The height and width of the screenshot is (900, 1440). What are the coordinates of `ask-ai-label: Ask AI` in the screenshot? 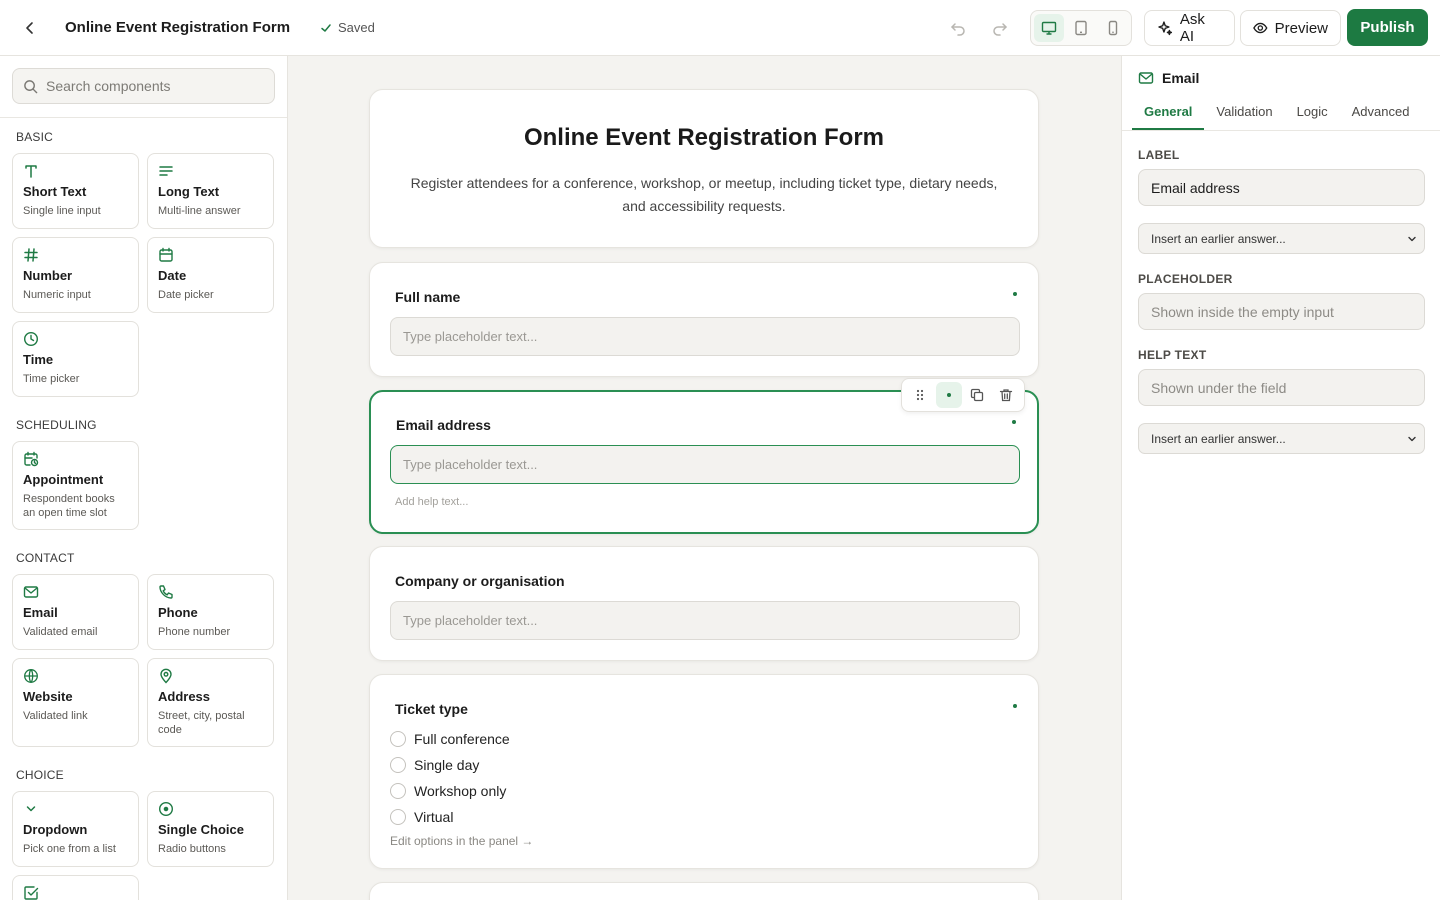 It's located at (1192, 28).